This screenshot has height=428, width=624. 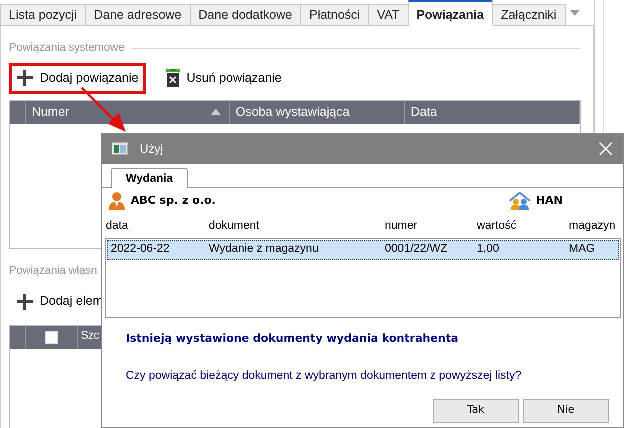 What do you see at coordinates (149, 178) in the screenshot?
I see `tab: Wydania` at bounding box center [149, 178].